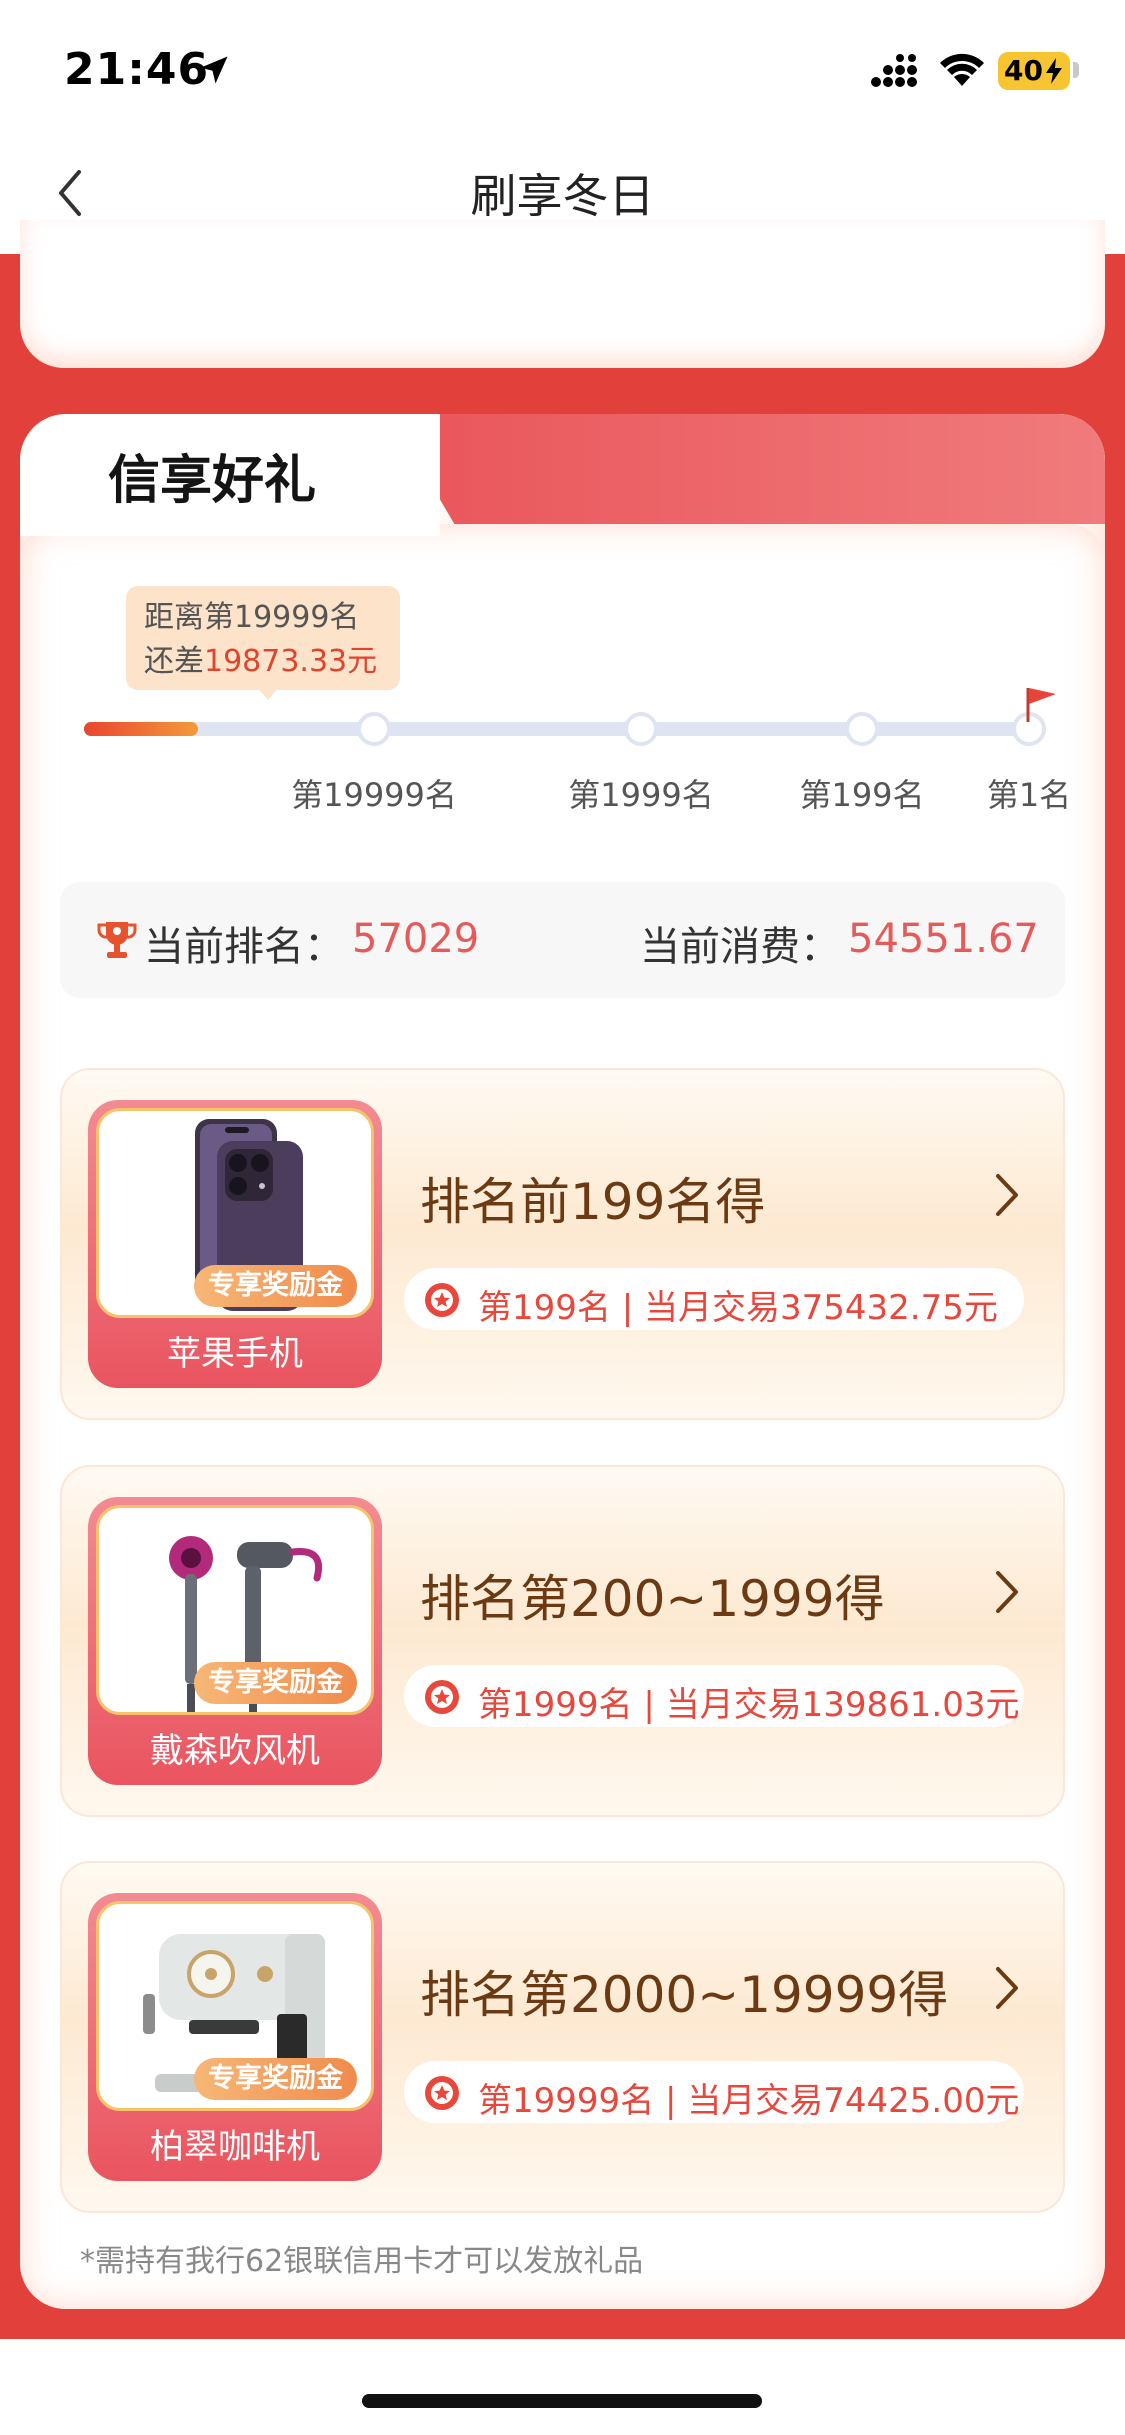 The height and width of the screenshot is (2435, 1125). I want to click on charging-bolt-icon, so click(1054, 71).